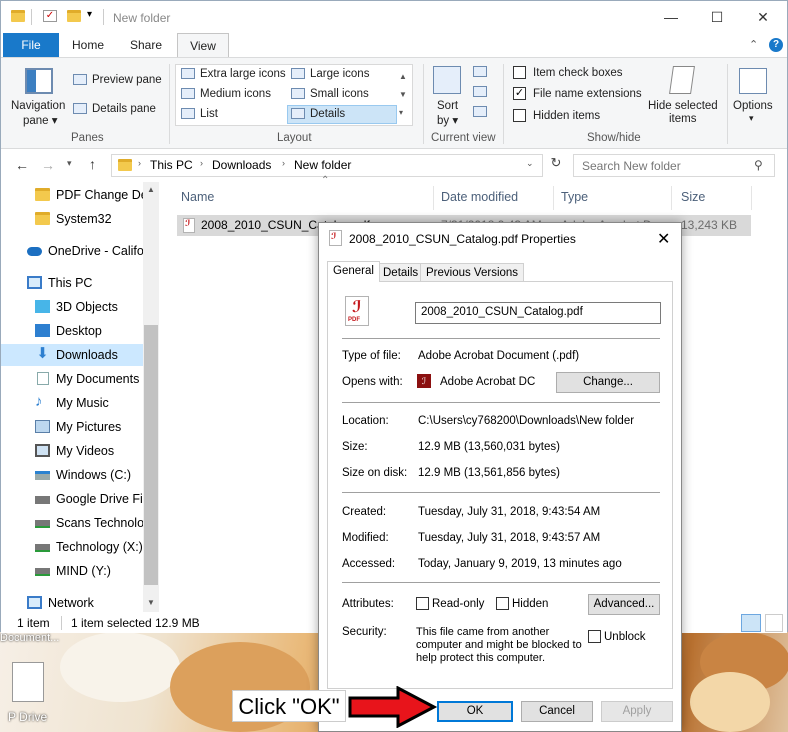 The height and width of the screenshot is (732, 788). Describe the element at coordinates (447, 106) in the screenshot. I see `sort-label: Sort` at that location.